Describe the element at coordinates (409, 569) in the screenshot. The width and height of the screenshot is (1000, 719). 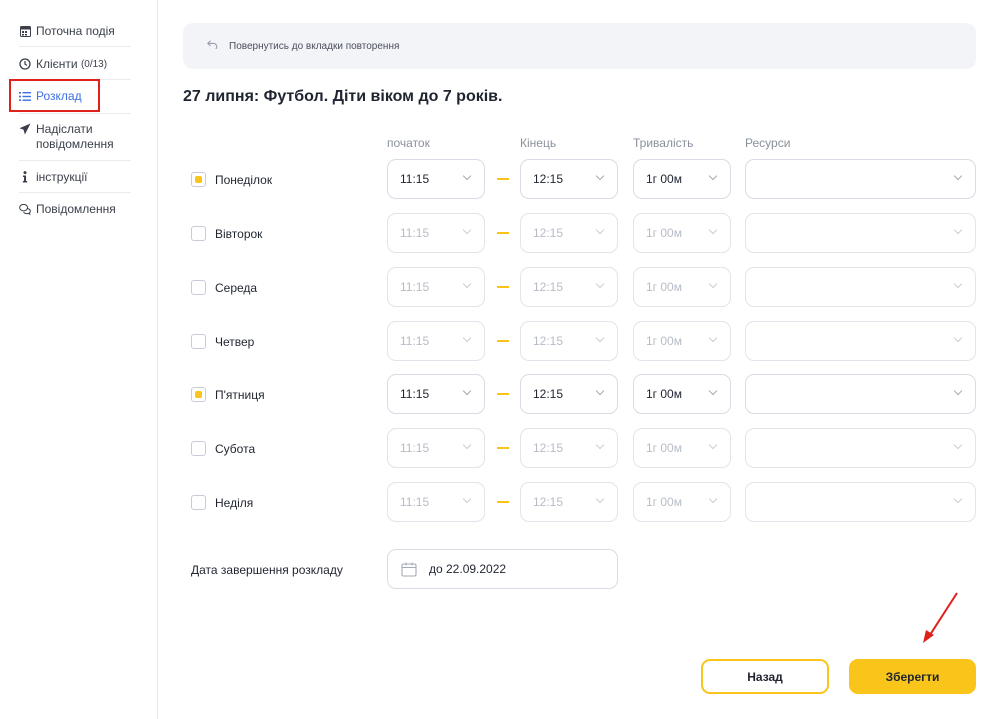
I see `calendar-outline-icon` at that location.